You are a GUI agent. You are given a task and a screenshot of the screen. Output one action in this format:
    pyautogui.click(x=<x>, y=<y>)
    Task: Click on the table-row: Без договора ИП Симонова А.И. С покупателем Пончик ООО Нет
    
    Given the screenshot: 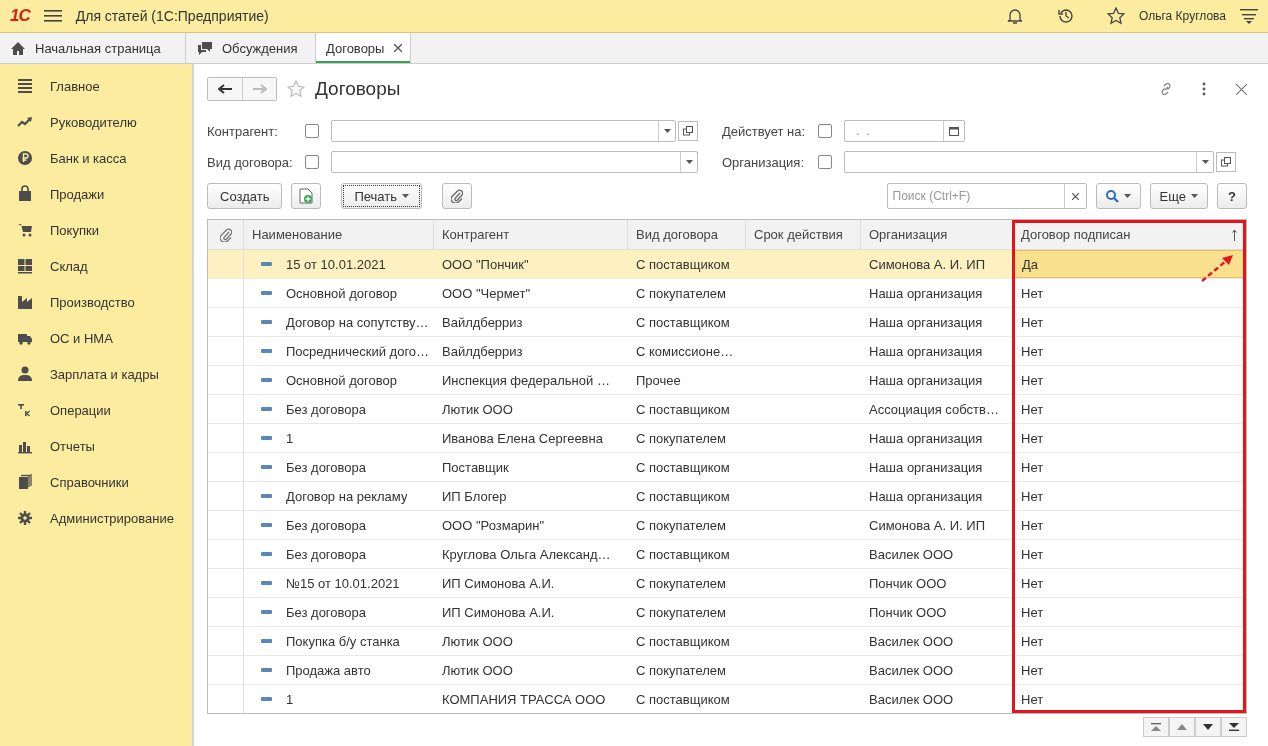 What is the action you would take?
    pyautogui.click(x=727, y=612)
    